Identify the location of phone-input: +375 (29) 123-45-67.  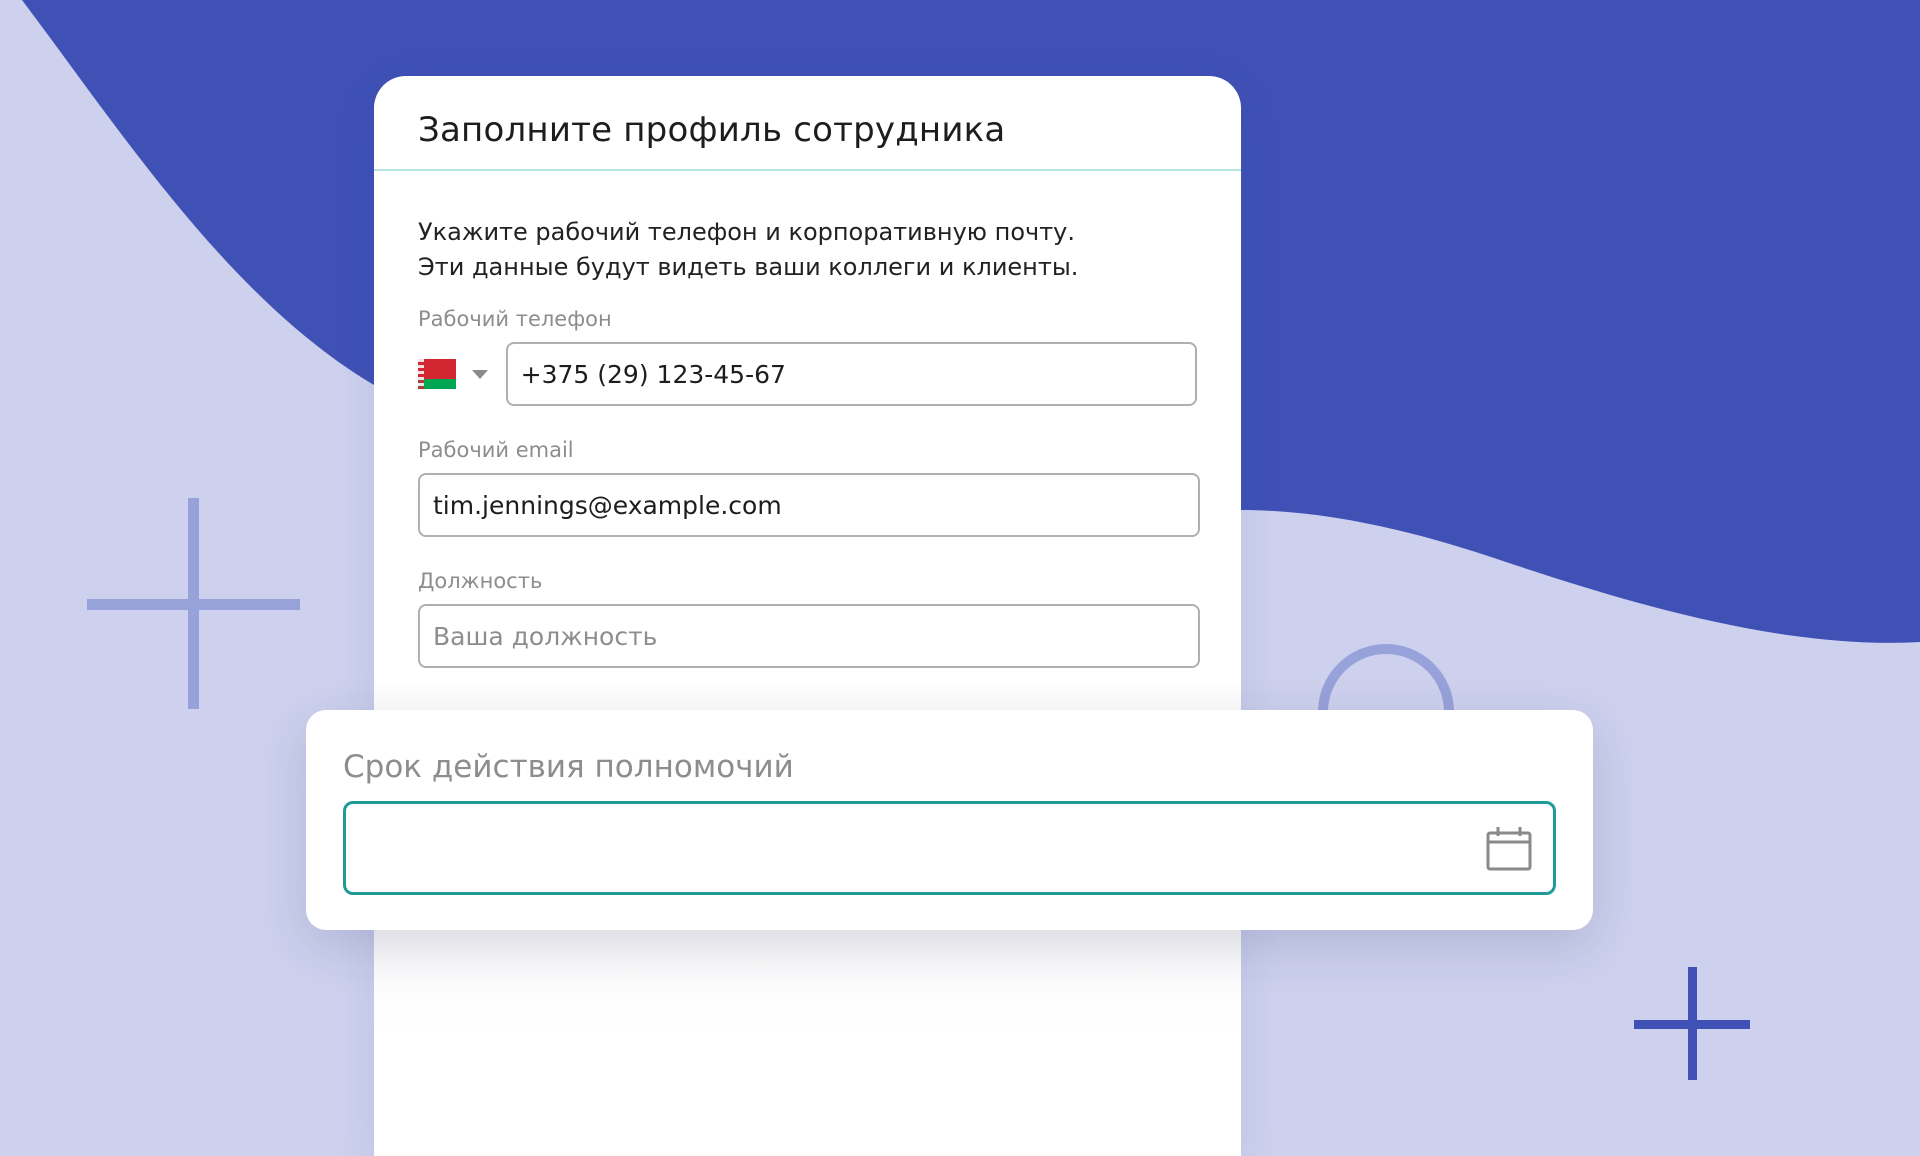
(851, 374).